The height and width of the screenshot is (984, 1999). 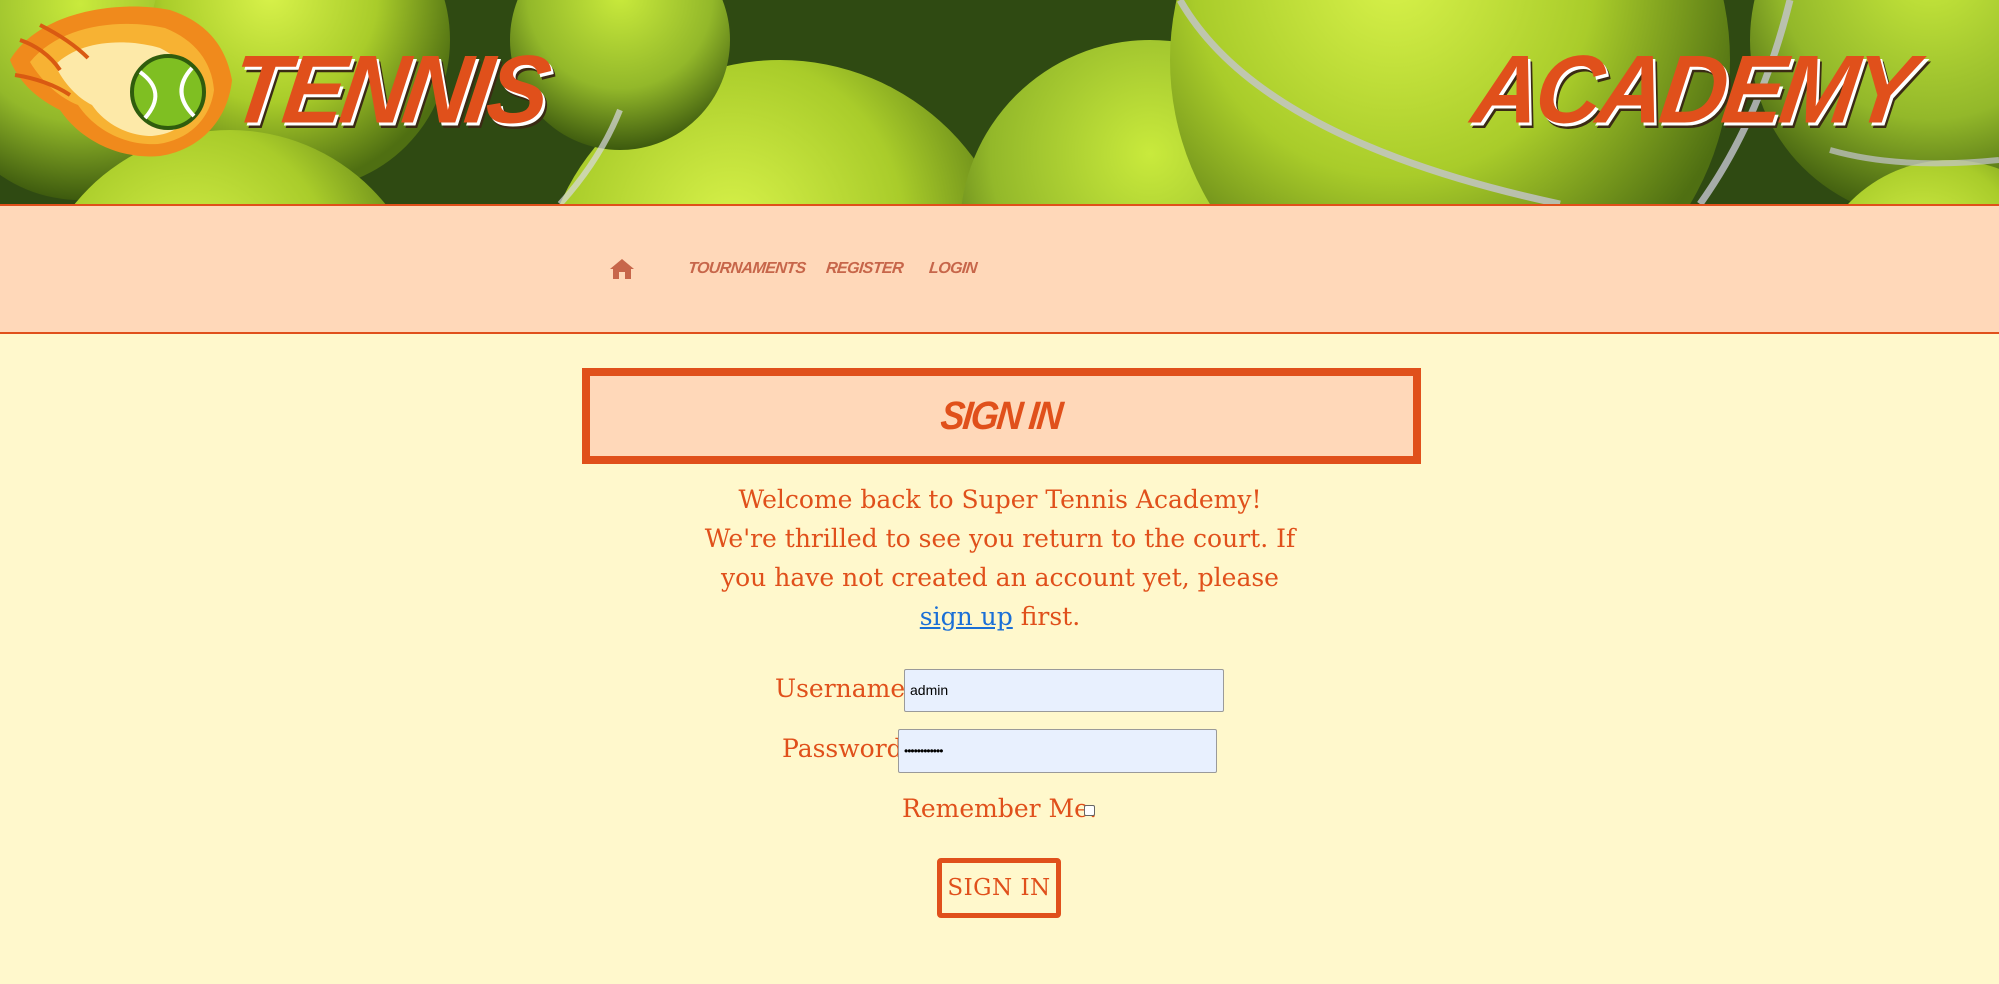 What do you see at coordinates (388, 90) in the screenshot?
I see `brand-tennis: TENNIS` at bounding box center [388, 90].